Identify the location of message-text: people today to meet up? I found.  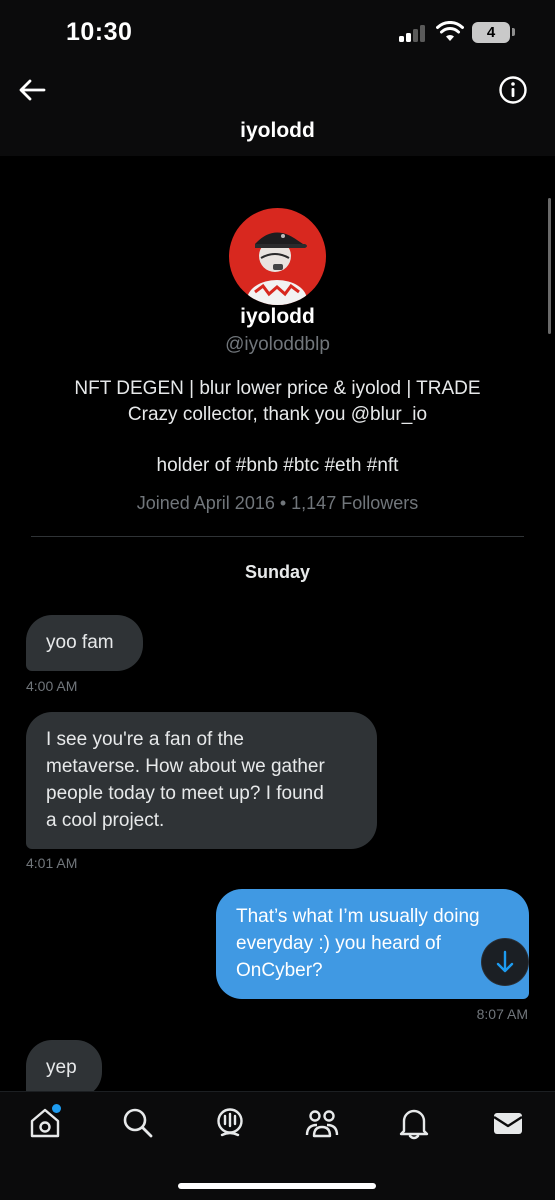
(185, 793).